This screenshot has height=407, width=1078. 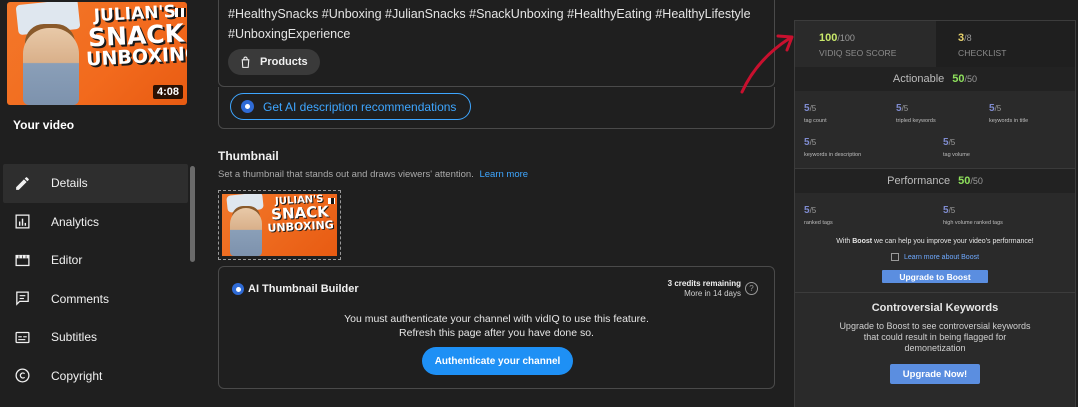 What do you see at coordinates (192, 214) in the screenshot?
I see `sidebar-scrollbar` at bounding box center [192, 214].